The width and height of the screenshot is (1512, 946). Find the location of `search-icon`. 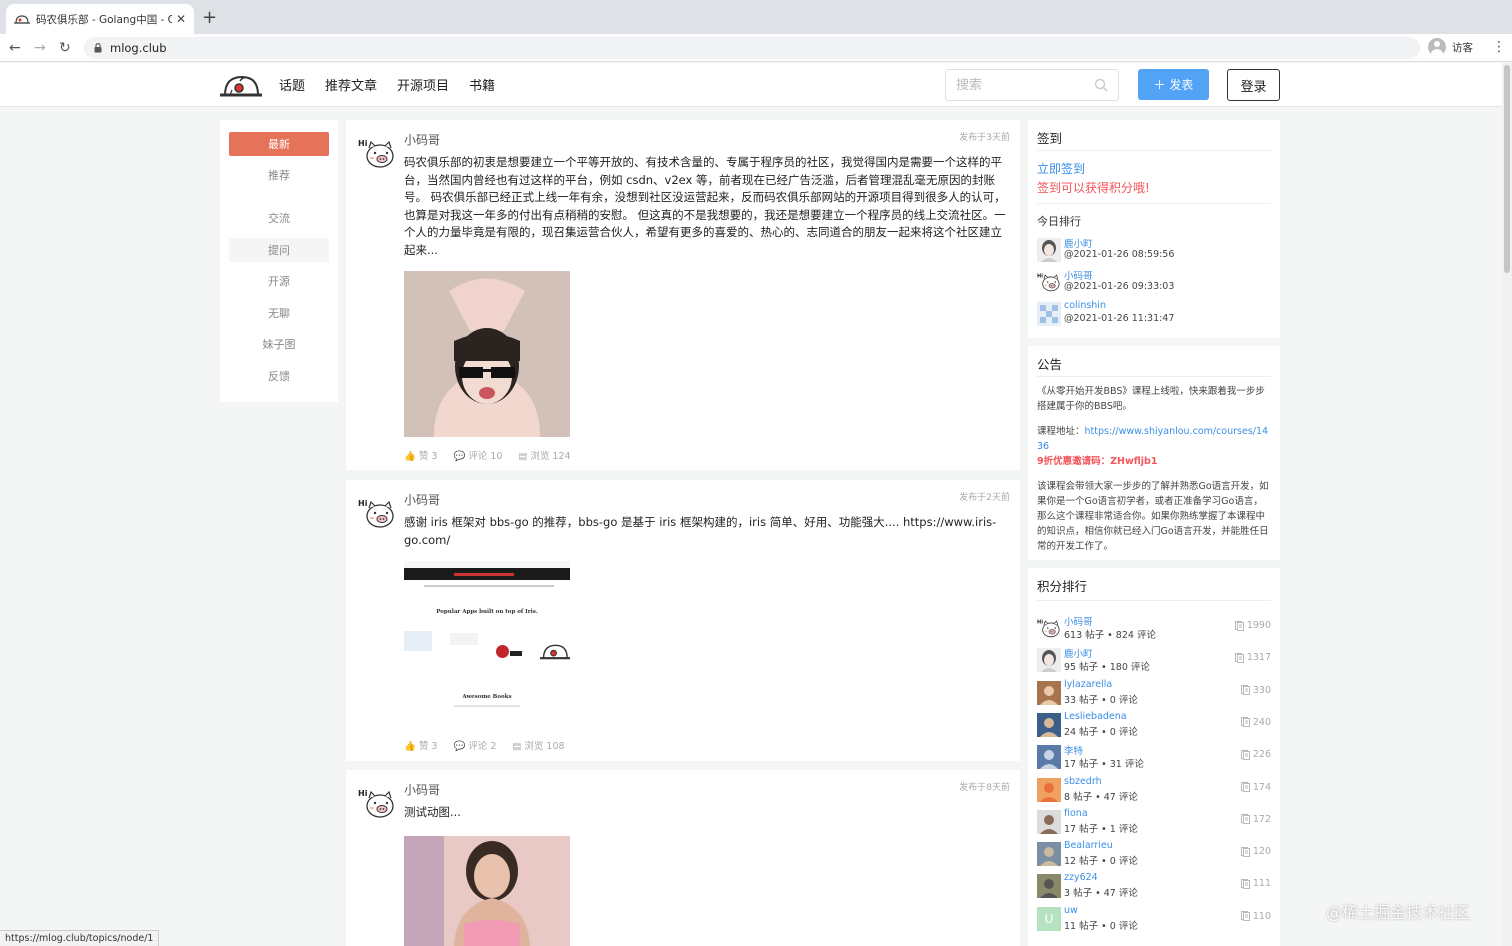

search-icon is located at coordinates (1101, 85).